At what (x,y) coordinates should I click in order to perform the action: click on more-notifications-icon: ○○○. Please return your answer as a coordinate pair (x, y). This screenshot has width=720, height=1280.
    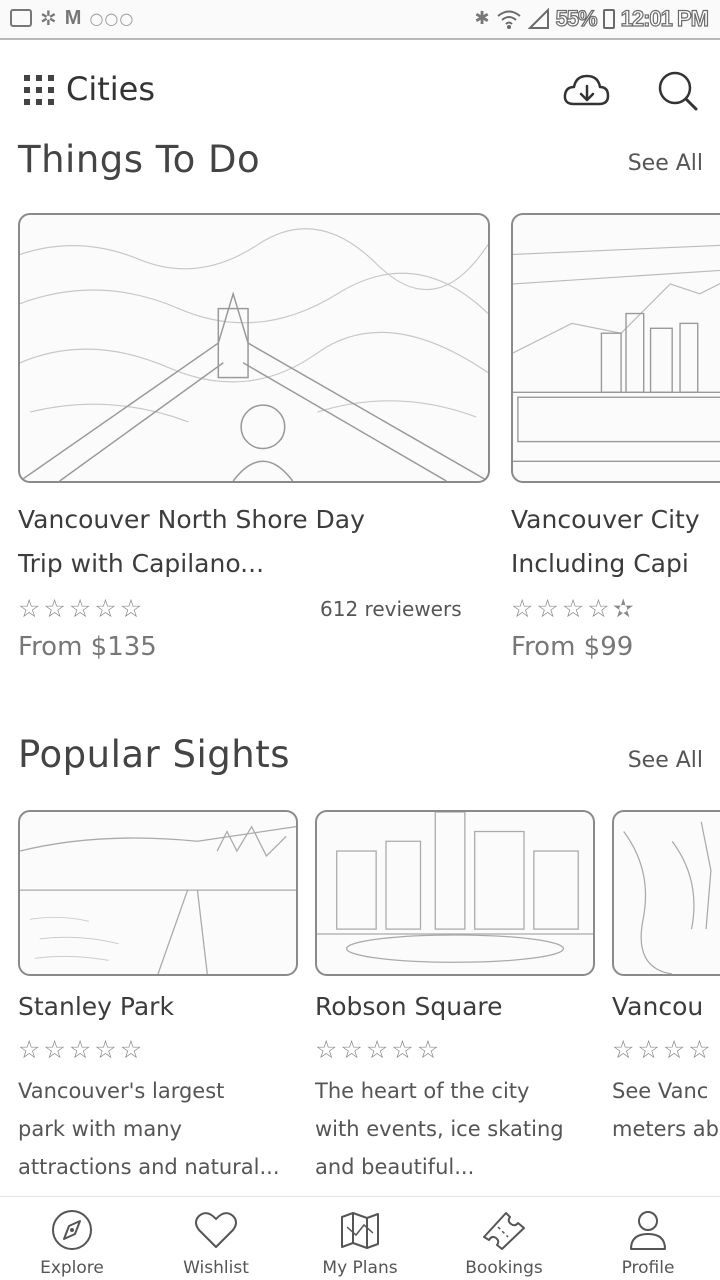
    Looking at the image, I should click on (112, 18).